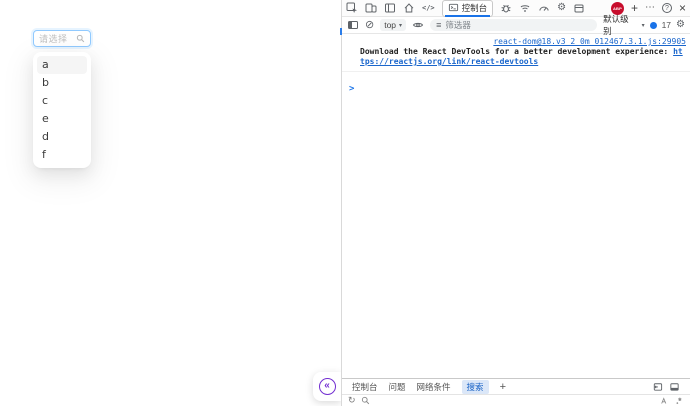 This screenshot has width=690, height=406. Describe the element at coordinates (62, 65) in the screenshot. I see `select-option: a` at that location.